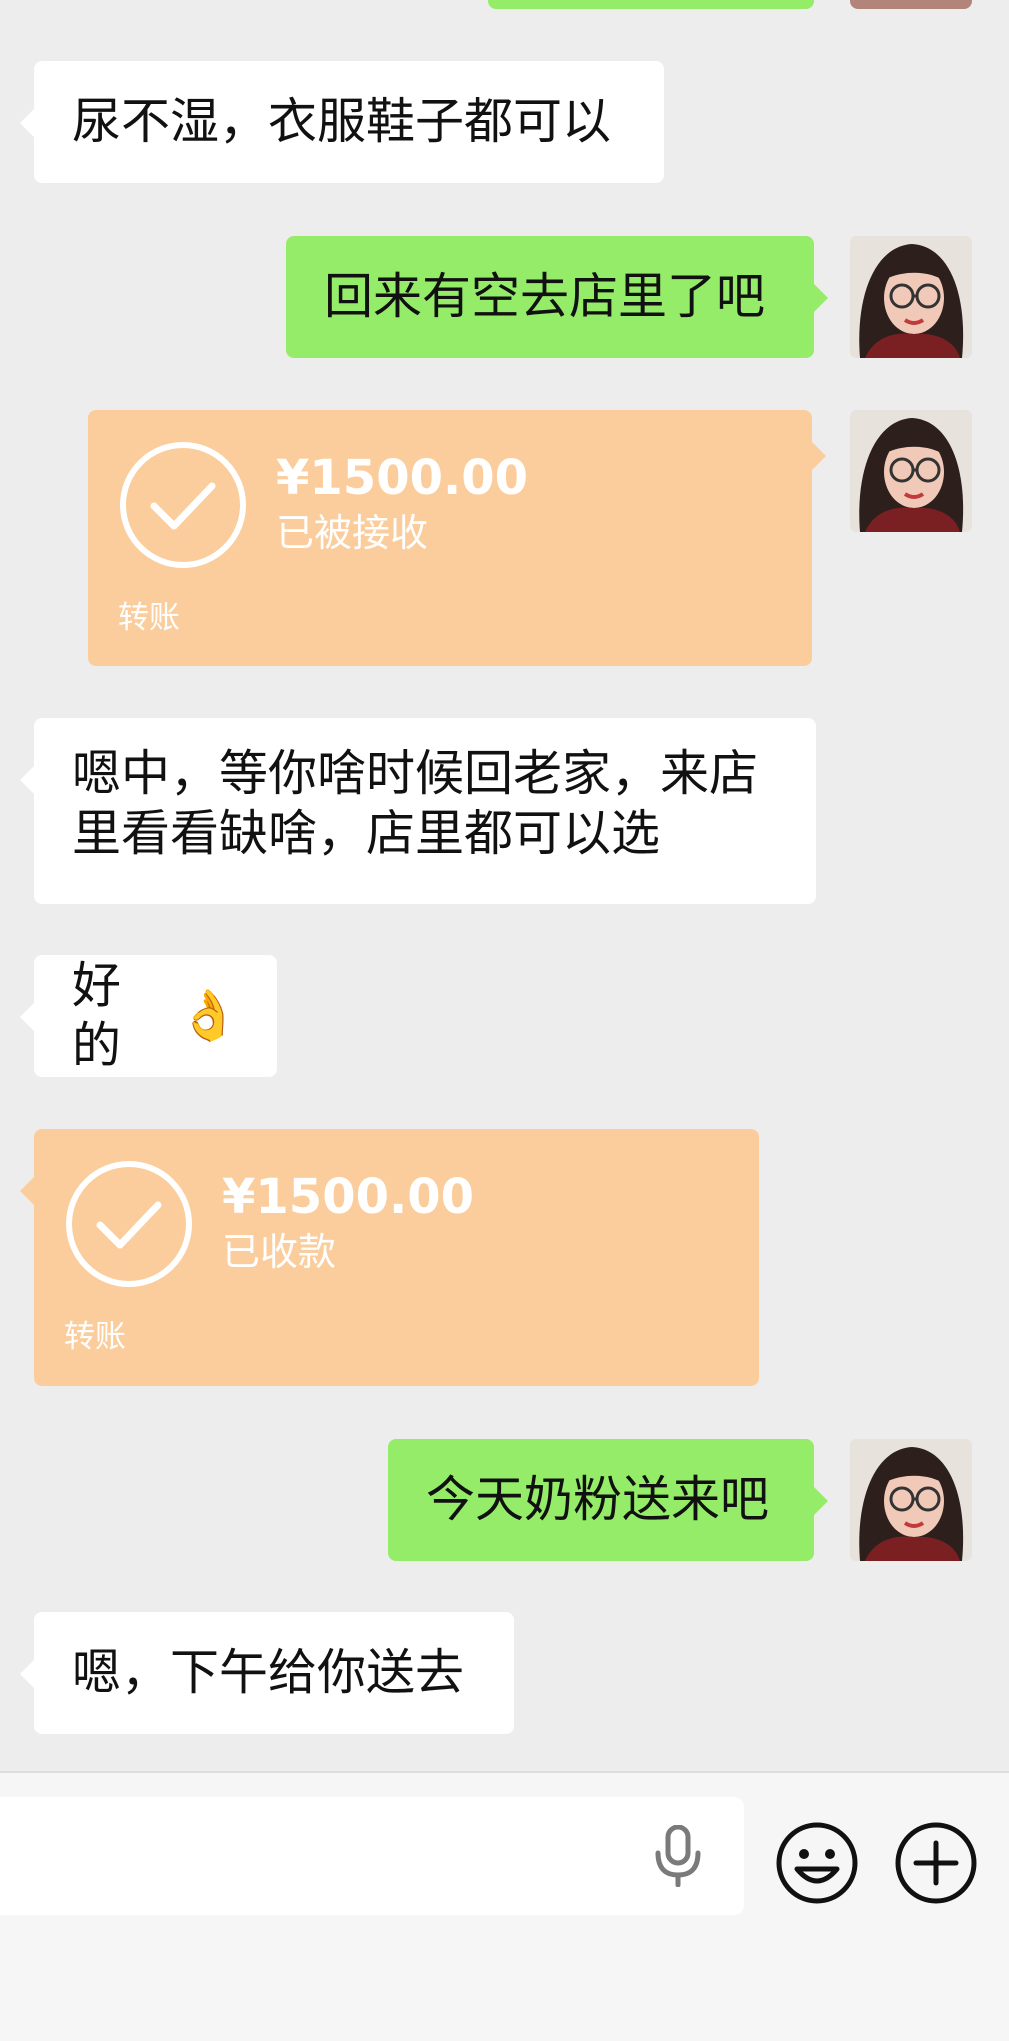  Describe the element at coordinates (911, 4) in the screenshot. I see `partial-avatar` at that location.